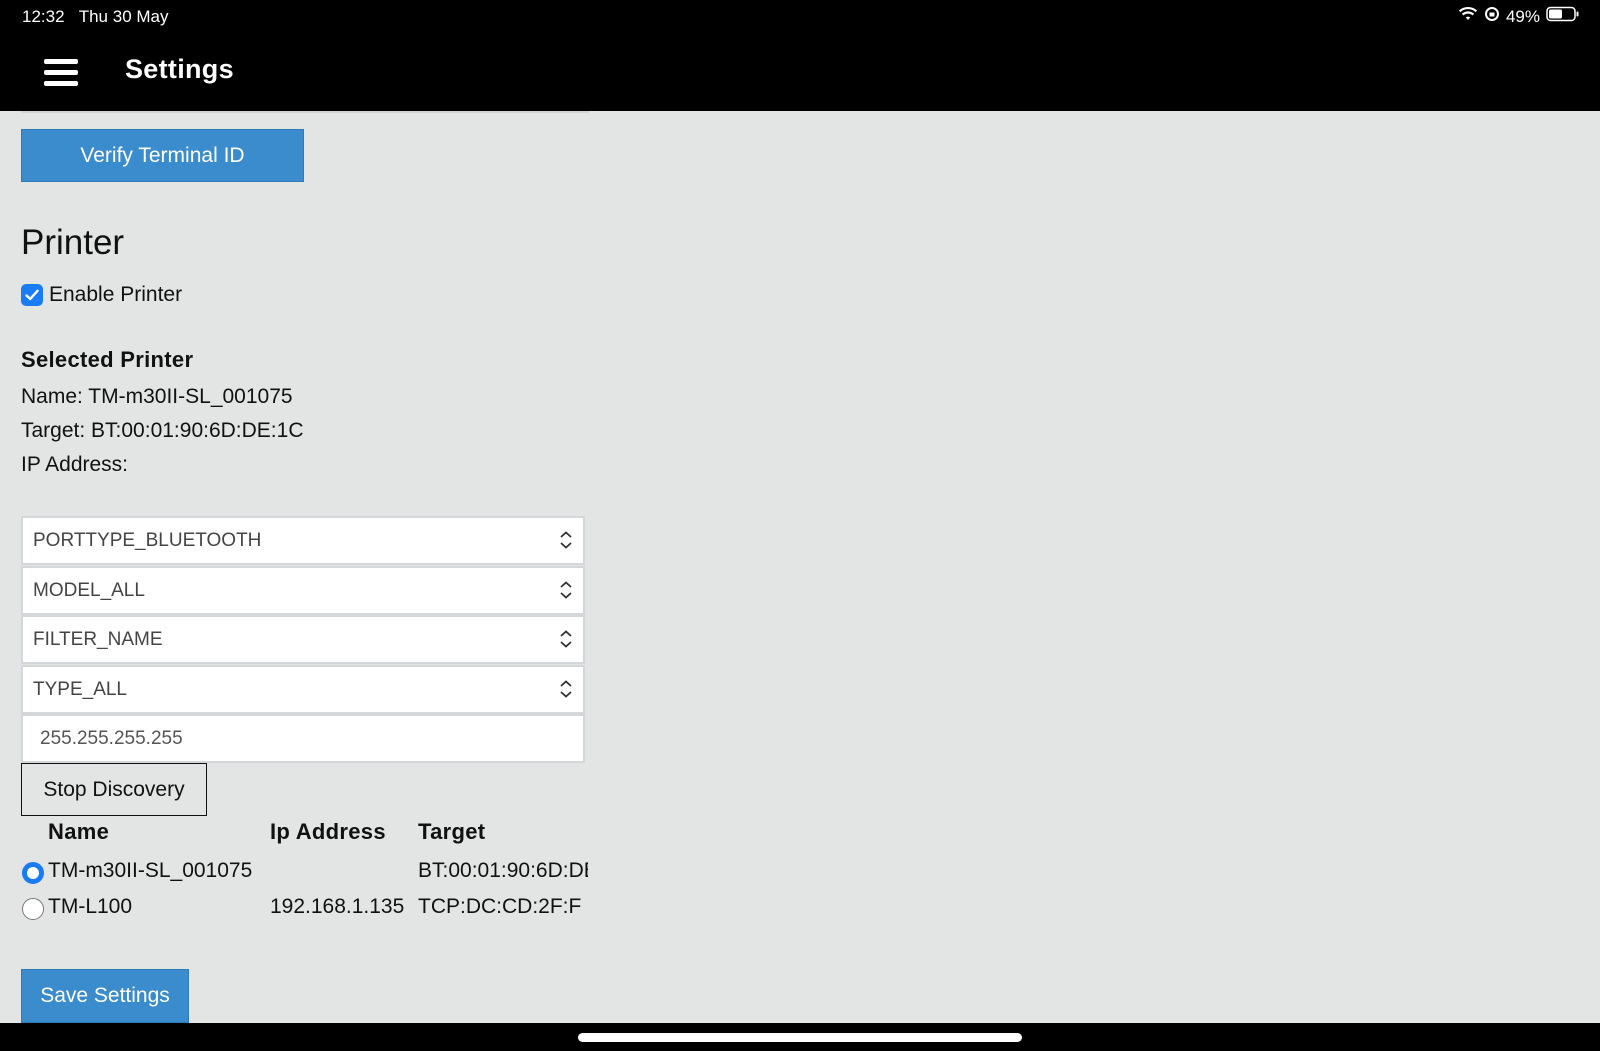 This screenshot has width=1600, height=1051. I want to click on terminal-id-input, so click(305, 112).